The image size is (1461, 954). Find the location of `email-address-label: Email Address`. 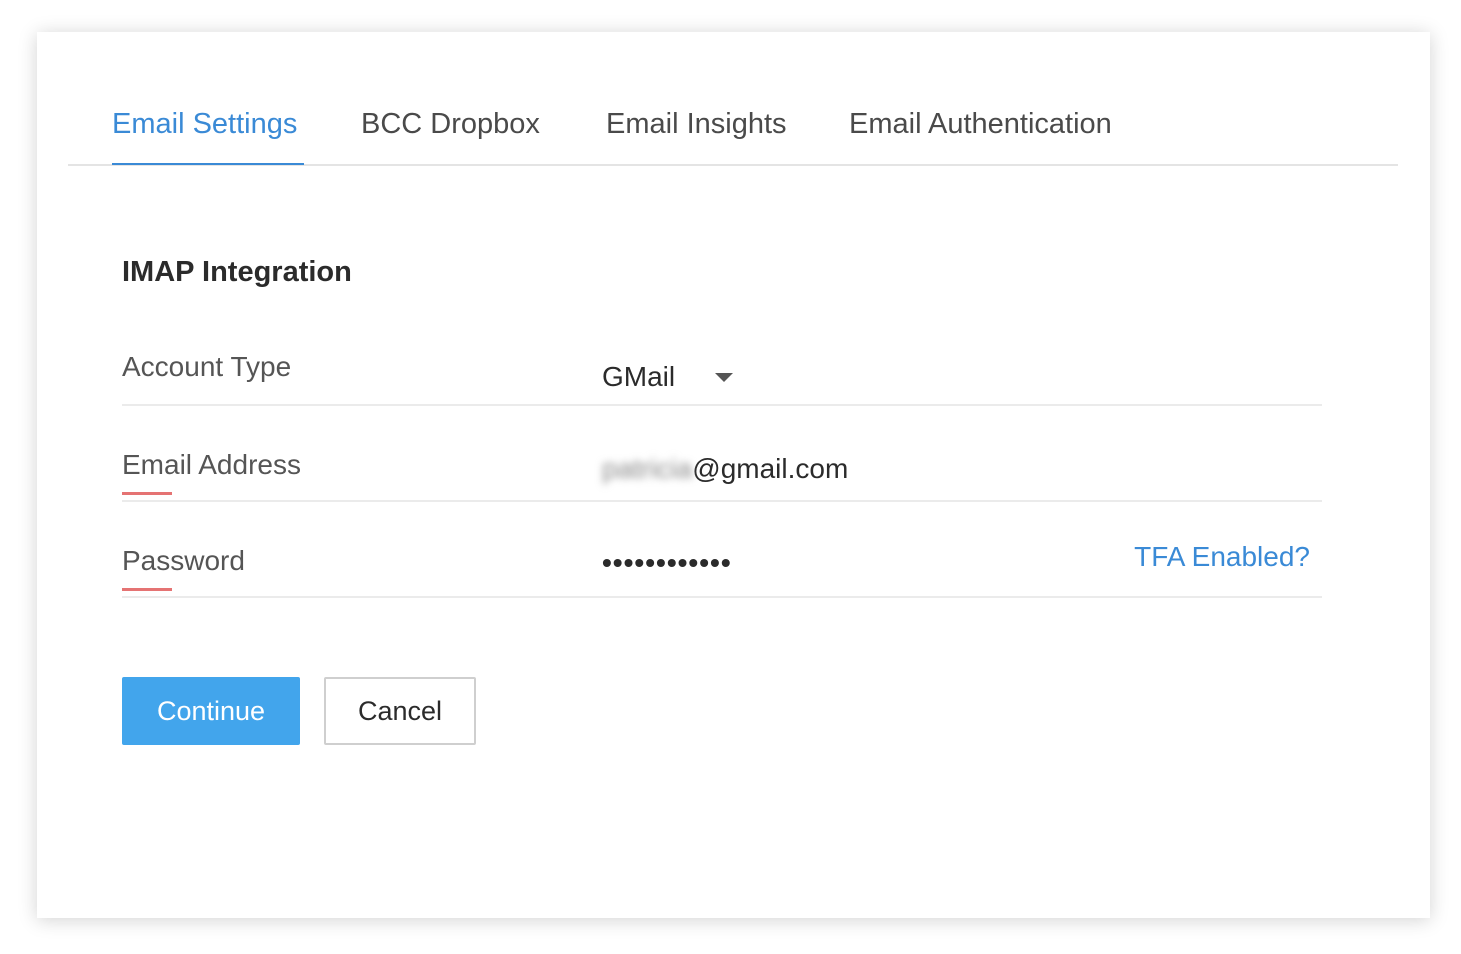

email-address-label: Email Address is located at coordinates (211, 464).